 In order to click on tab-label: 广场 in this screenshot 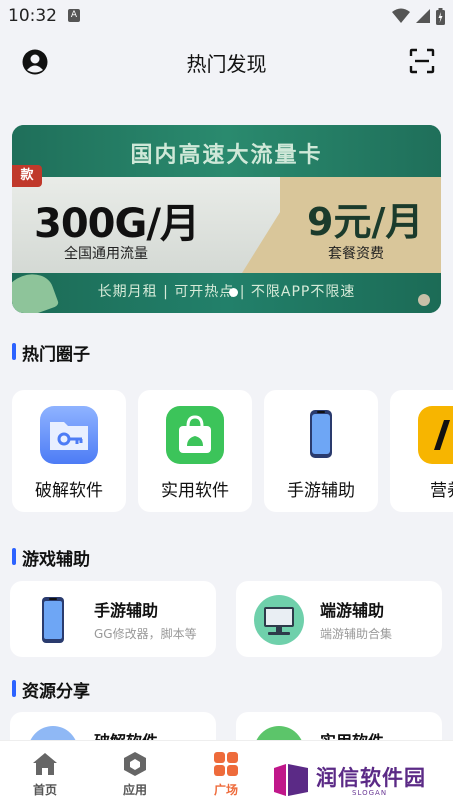, I will do `click(225, 790)`.